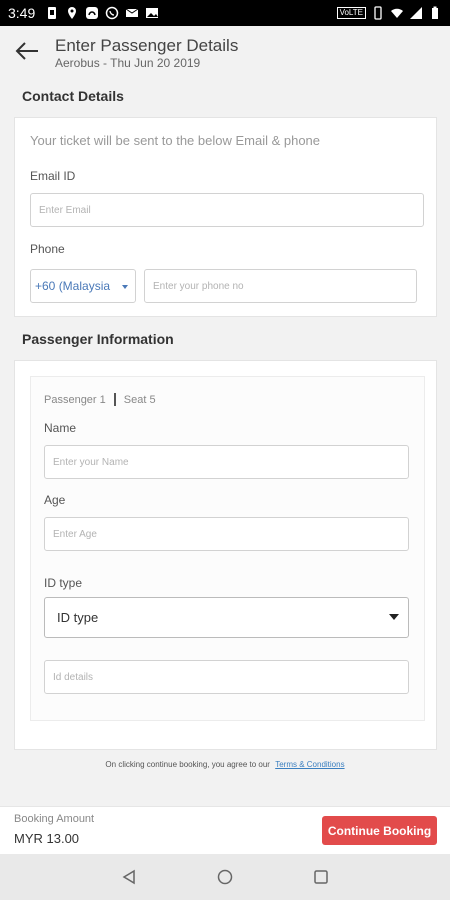 This screenshot has height=900, width=450. What do you see at coordinates (132, 13) in the screenshot?
I see `mail-icon` at bounding box center [132, 13].